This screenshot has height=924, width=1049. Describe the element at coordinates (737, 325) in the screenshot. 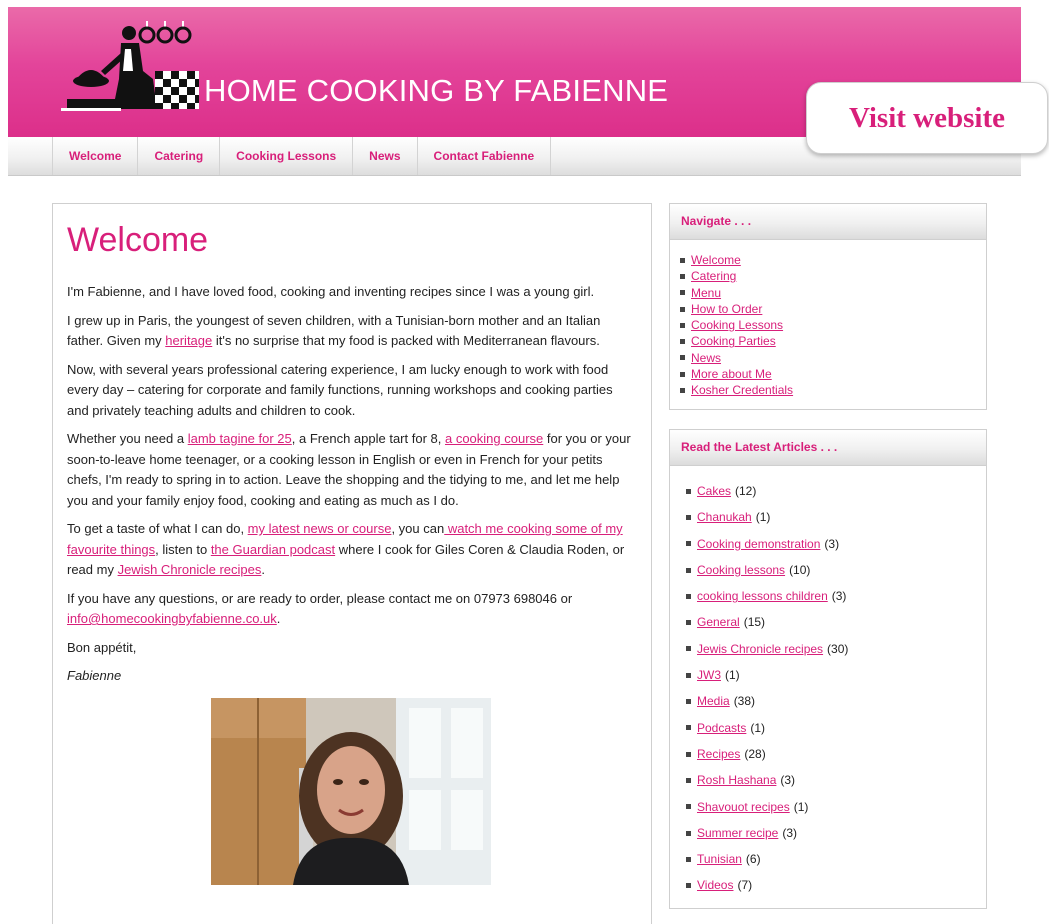

I see `side-nav-cooking-lessons: Cooking Lessons` at that location.